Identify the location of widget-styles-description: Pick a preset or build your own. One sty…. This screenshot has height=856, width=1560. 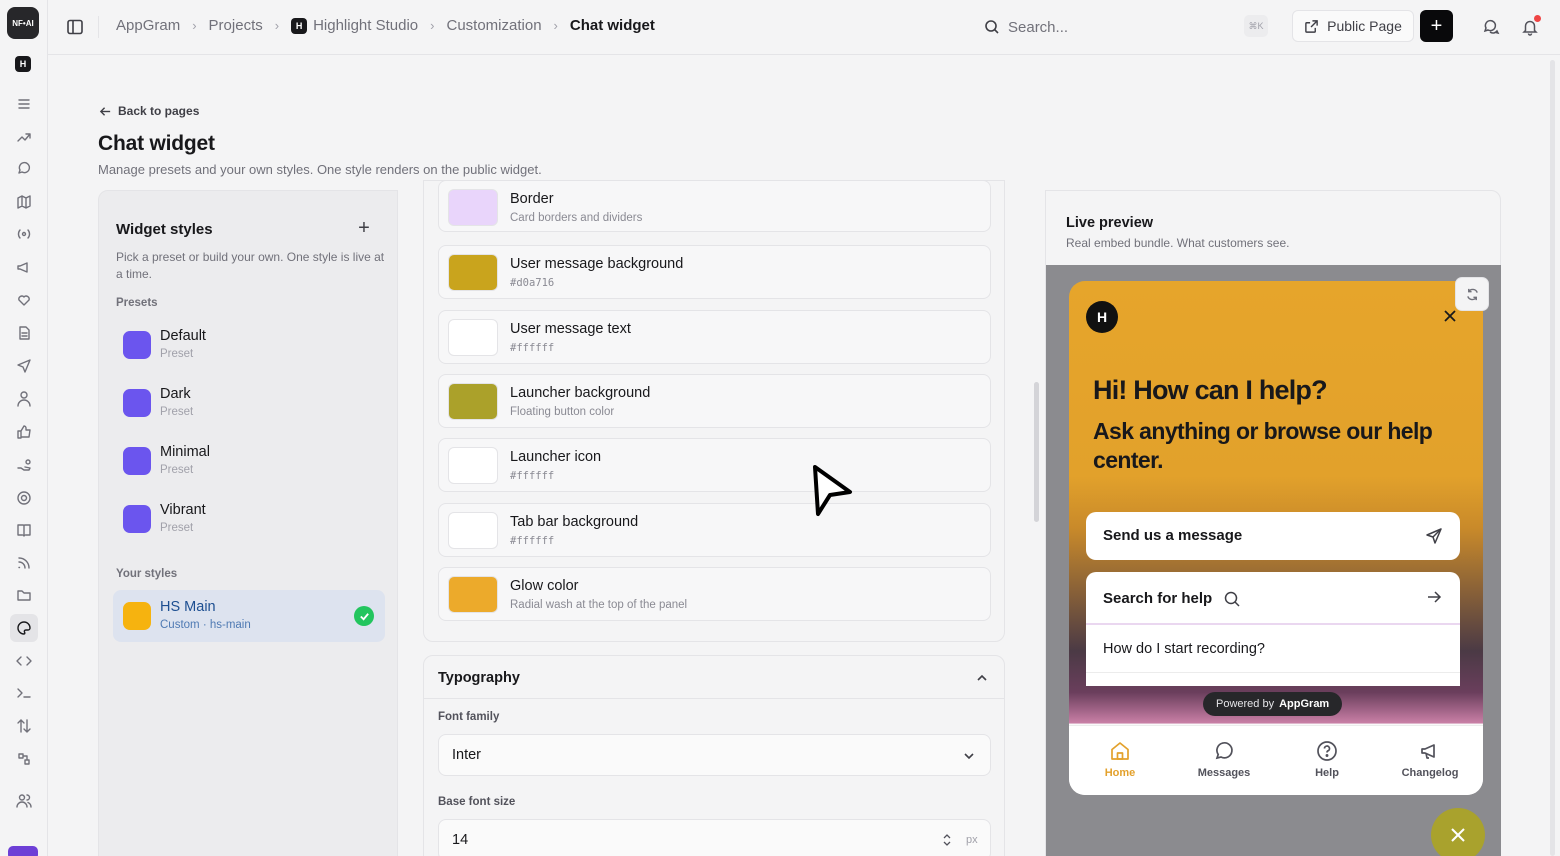
(250, 265).